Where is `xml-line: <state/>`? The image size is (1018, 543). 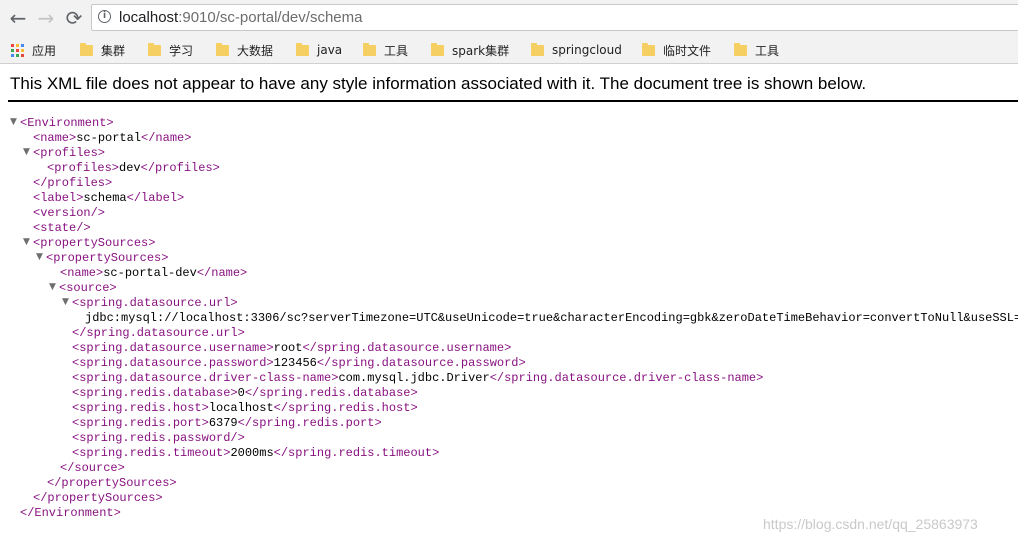
xml-line: <state/> is located at coordinates (62, 228).